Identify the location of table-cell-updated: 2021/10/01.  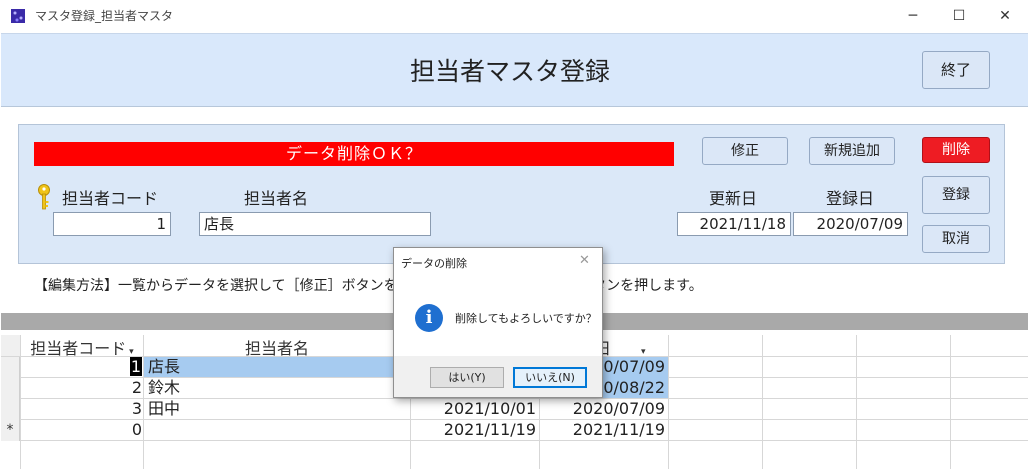
(473, 408).